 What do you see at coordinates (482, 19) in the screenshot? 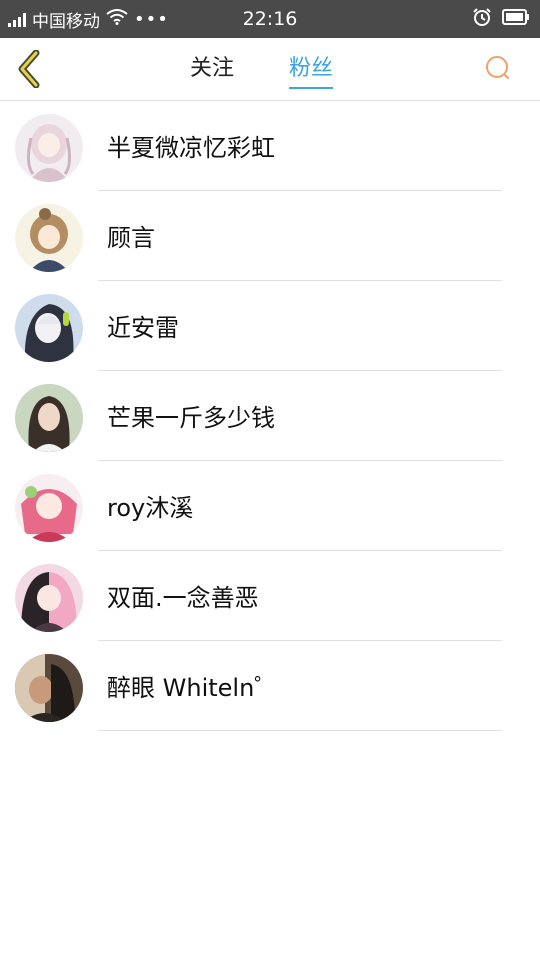
I see `alarm-icon` at bounding box center [482, 19].